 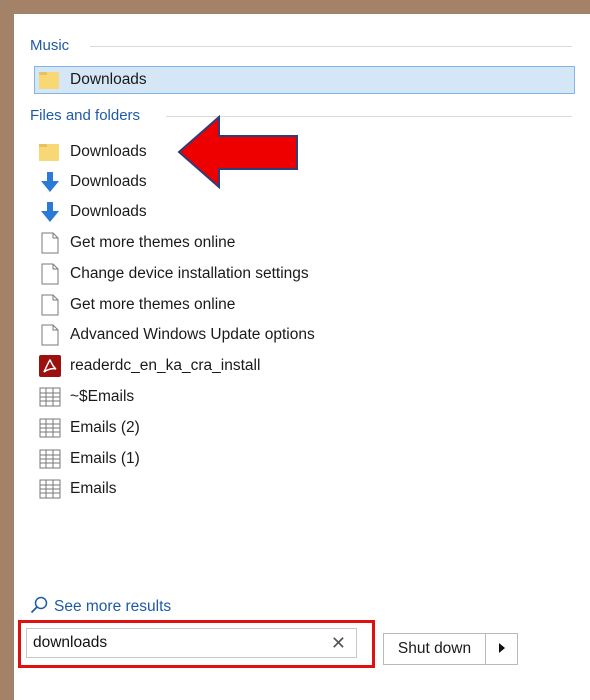 I want to click on result-label: Advanced Windows Update options, so click(x=192, y=334).